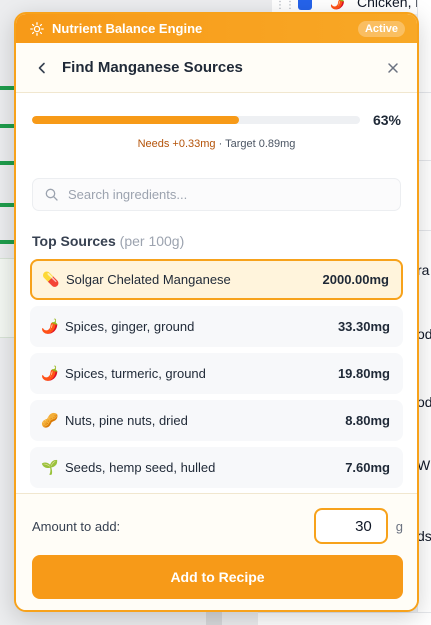  Describe the element at coordinates (367, 420) in the screenshot. I see `source-amount: 8.80mg` at that location.